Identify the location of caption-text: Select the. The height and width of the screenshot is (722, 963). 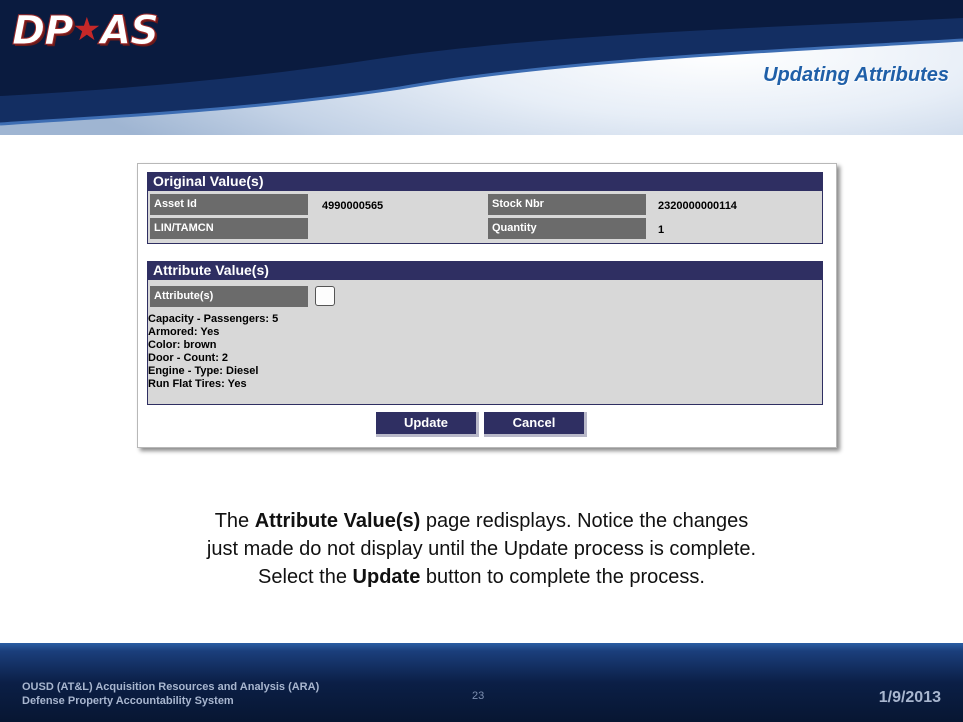
(305, 577).